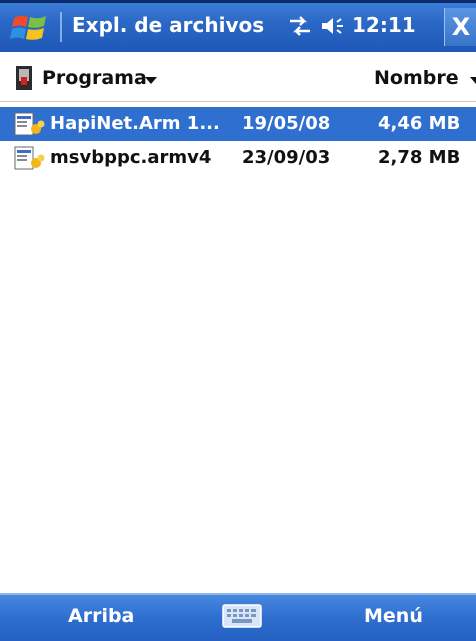 The image size is (476, 641). Describe the element at coordinates (460, 27) in the screenshot. I see `close-button: X` at that location.